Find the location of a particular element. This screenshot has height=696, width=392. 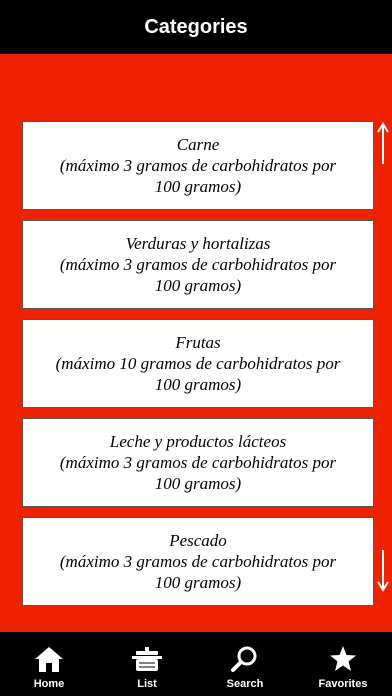

pot-icon is located at coordinates (147, 659).